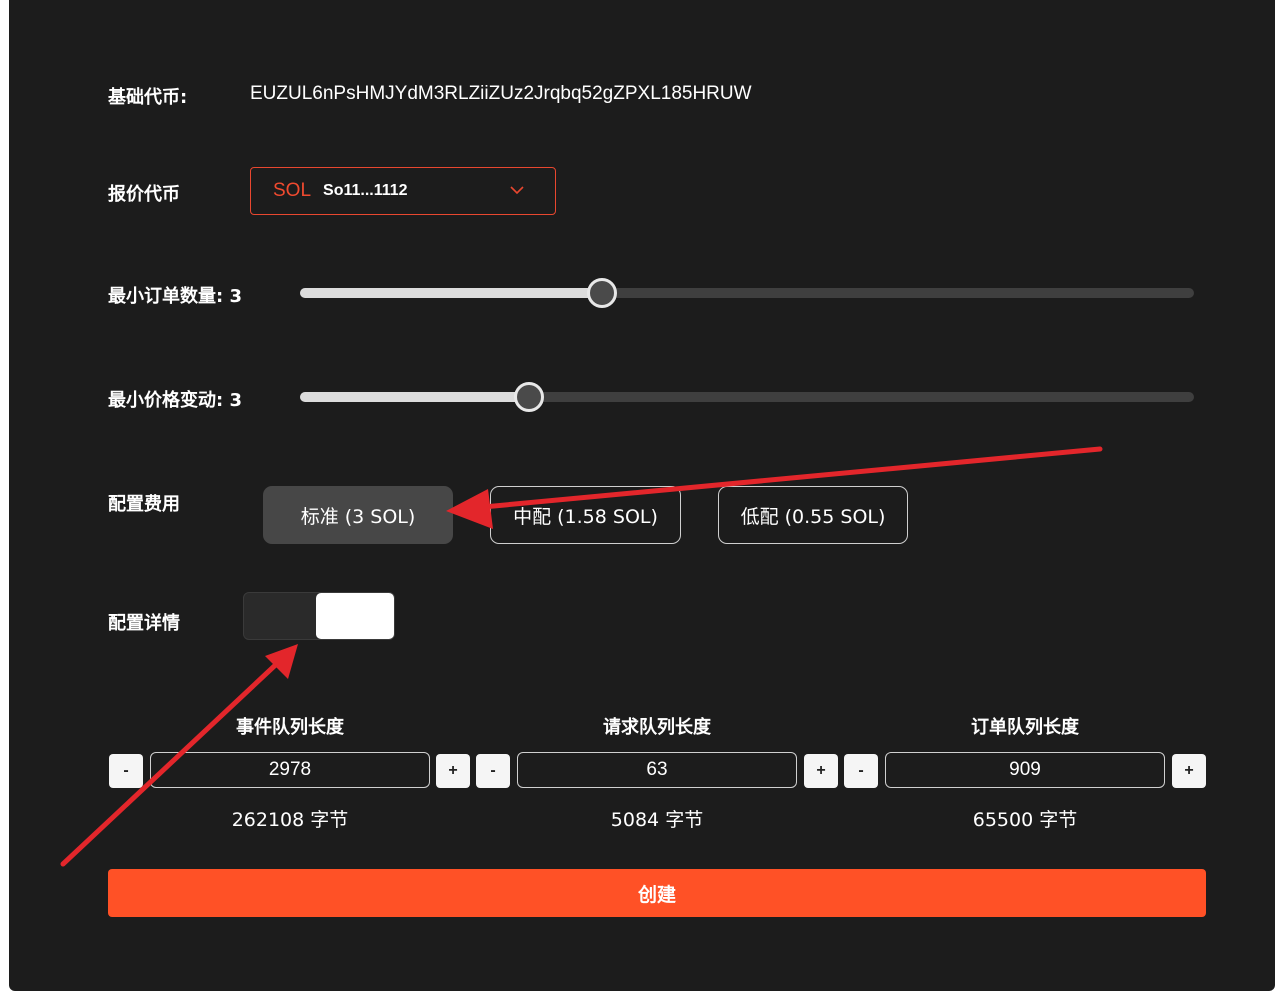  I want to click on chevron-down-icon, so click(517, 190).